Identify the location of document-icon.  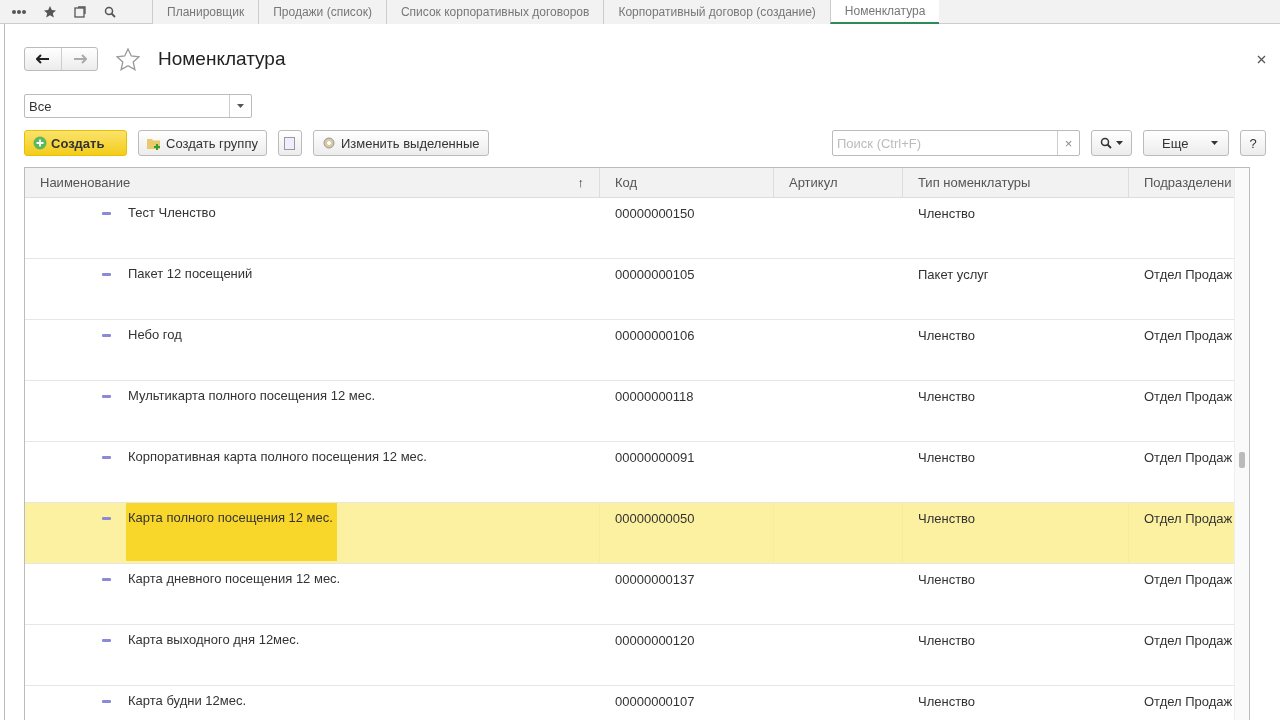
(290, 143).